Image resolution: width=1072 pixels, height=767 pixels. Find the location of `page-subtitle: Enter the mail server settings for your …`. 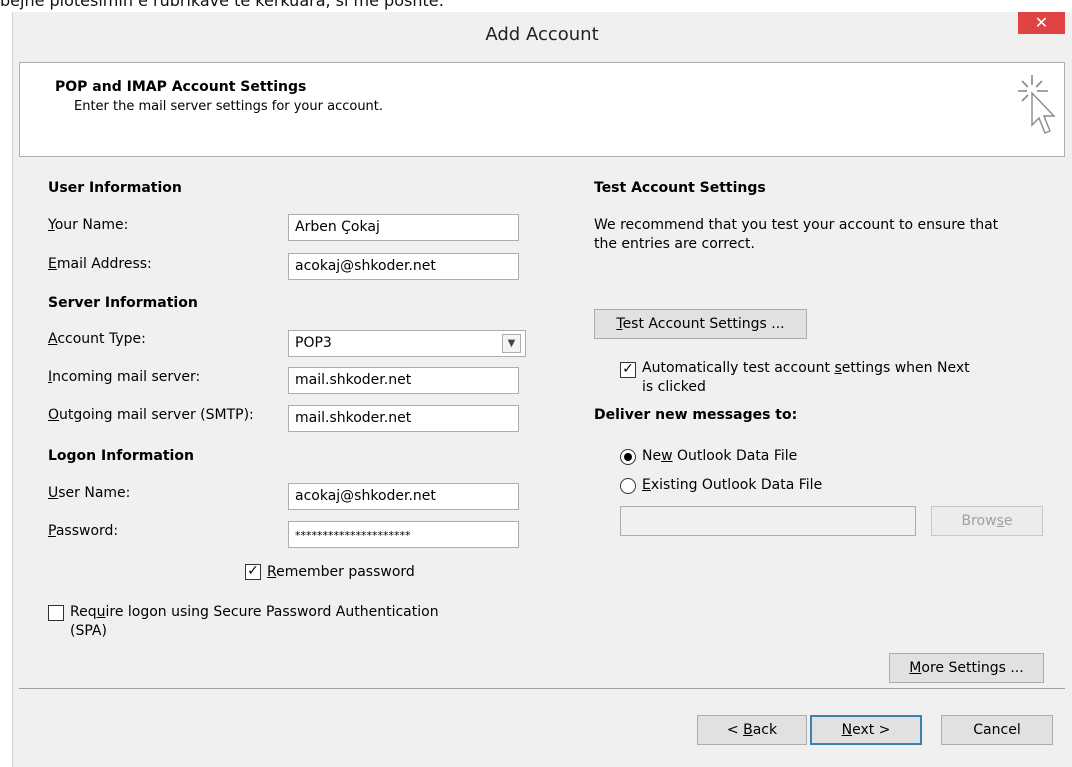

page-subtitle: Enter the mail server settings for your … is located at coordinates (229, 106).